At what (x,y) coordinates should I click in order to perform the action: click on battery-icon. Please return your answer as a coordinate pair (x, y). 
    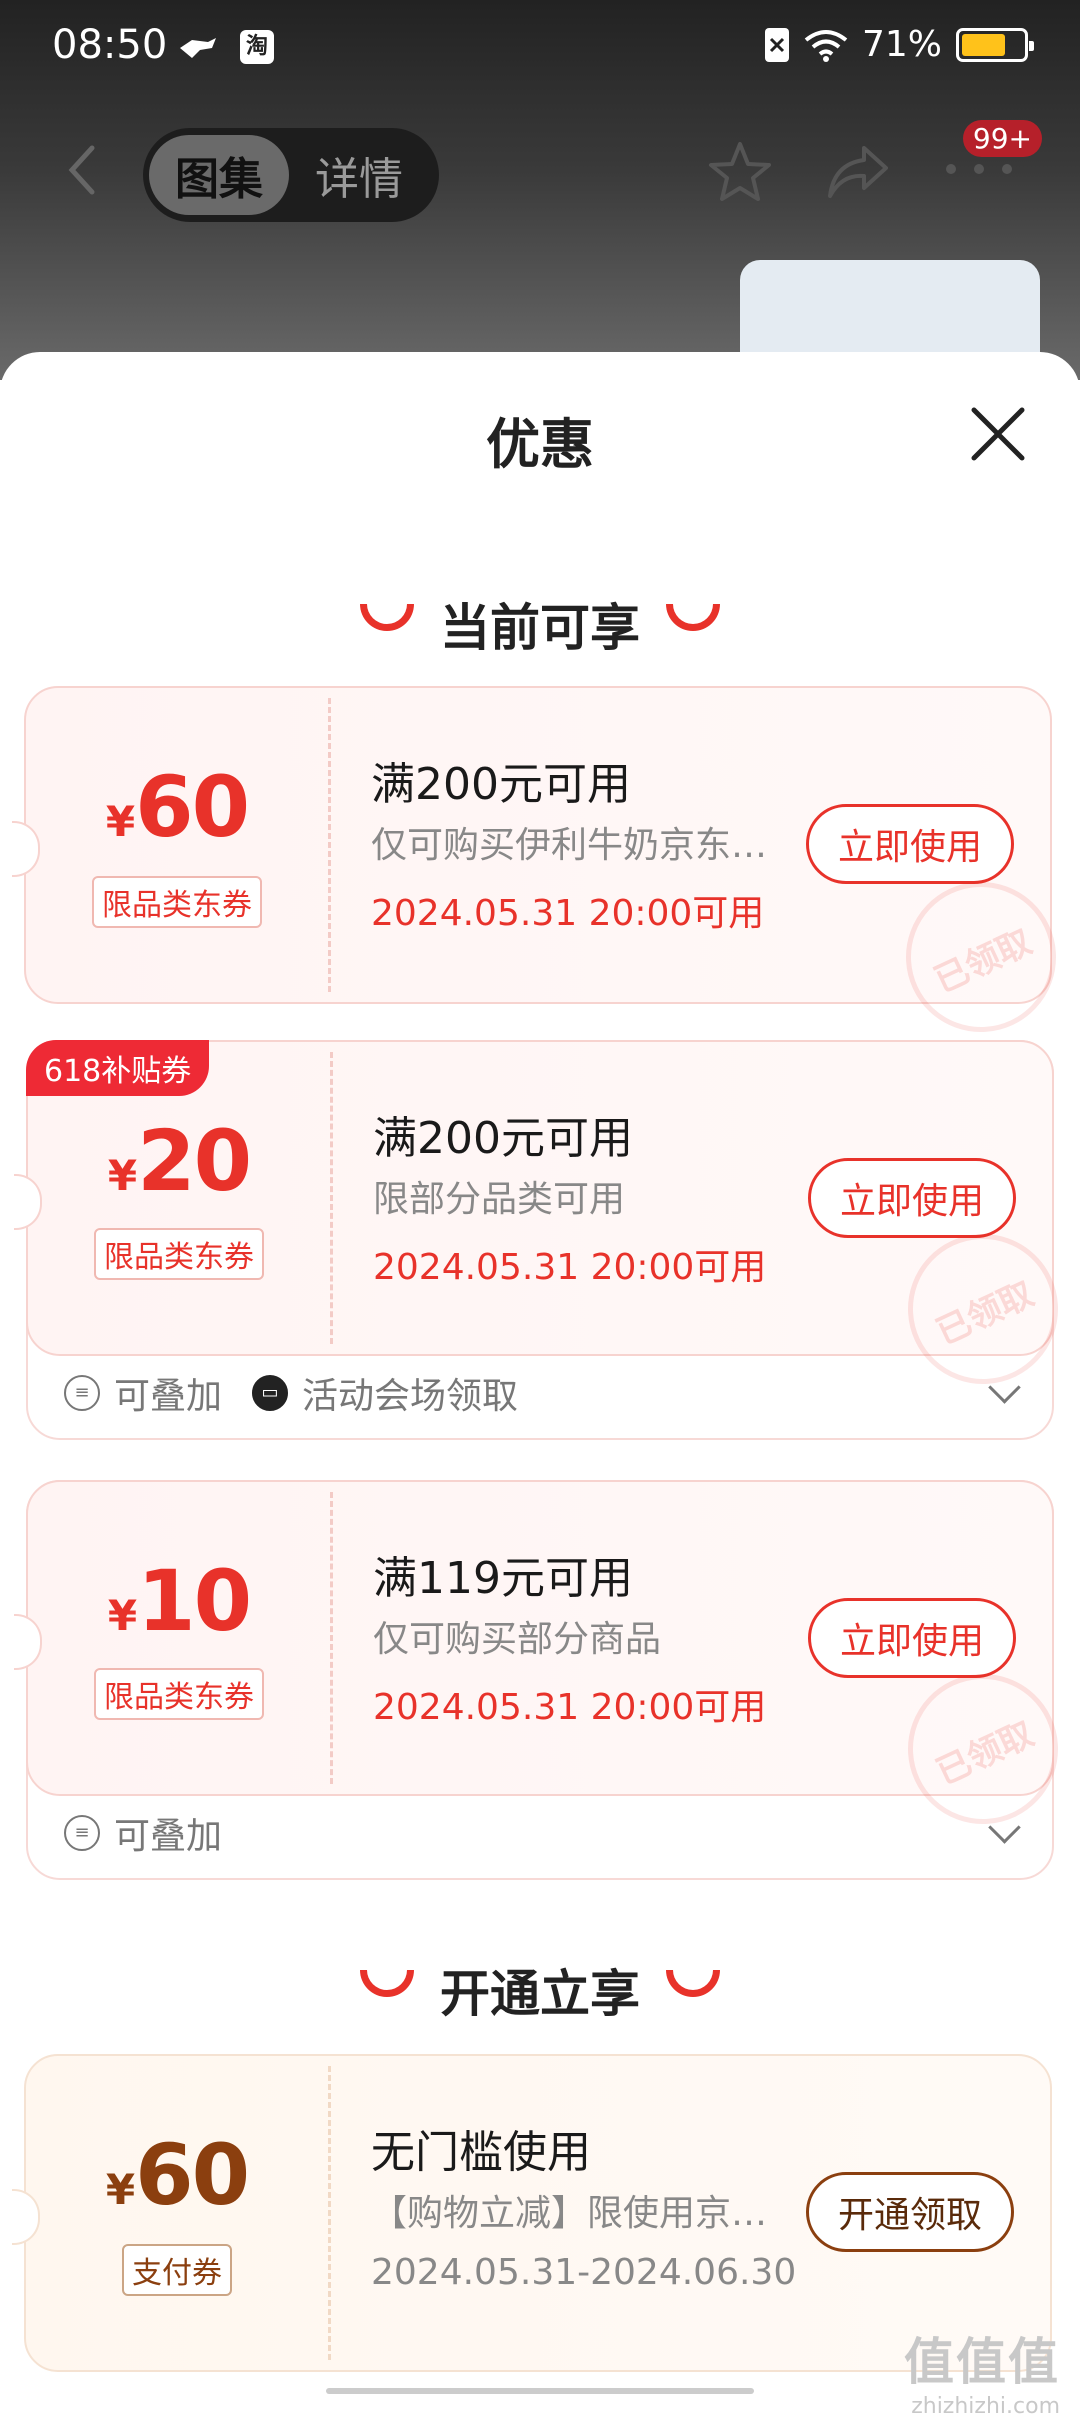
    Looking at the image, I should click on (995, 44).